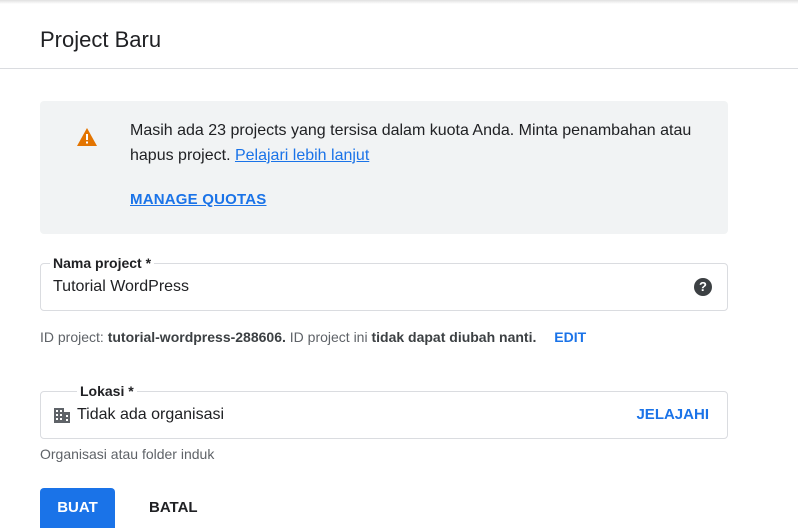 Image resolution: width=798 pixels, height=528 pixels. What do you see at coordinates (127, 454) in the screenshot?
I see `location-helper-text: Organisasi atau folder induk` at bounding box center [127, 454].